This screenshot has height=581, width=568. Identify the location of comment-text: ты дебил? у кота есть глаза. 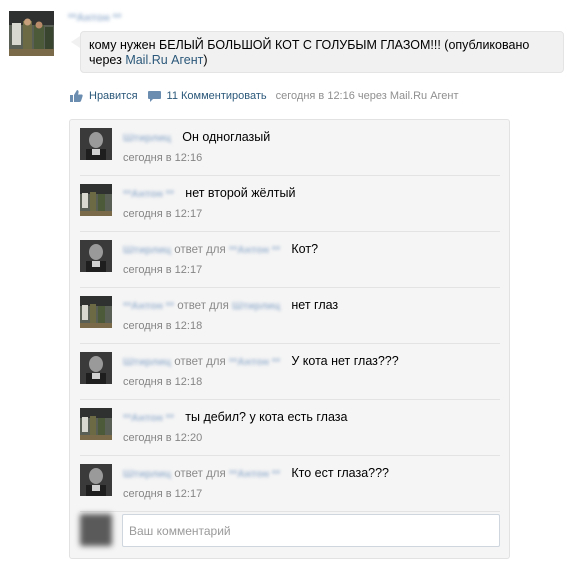
(266, 417).